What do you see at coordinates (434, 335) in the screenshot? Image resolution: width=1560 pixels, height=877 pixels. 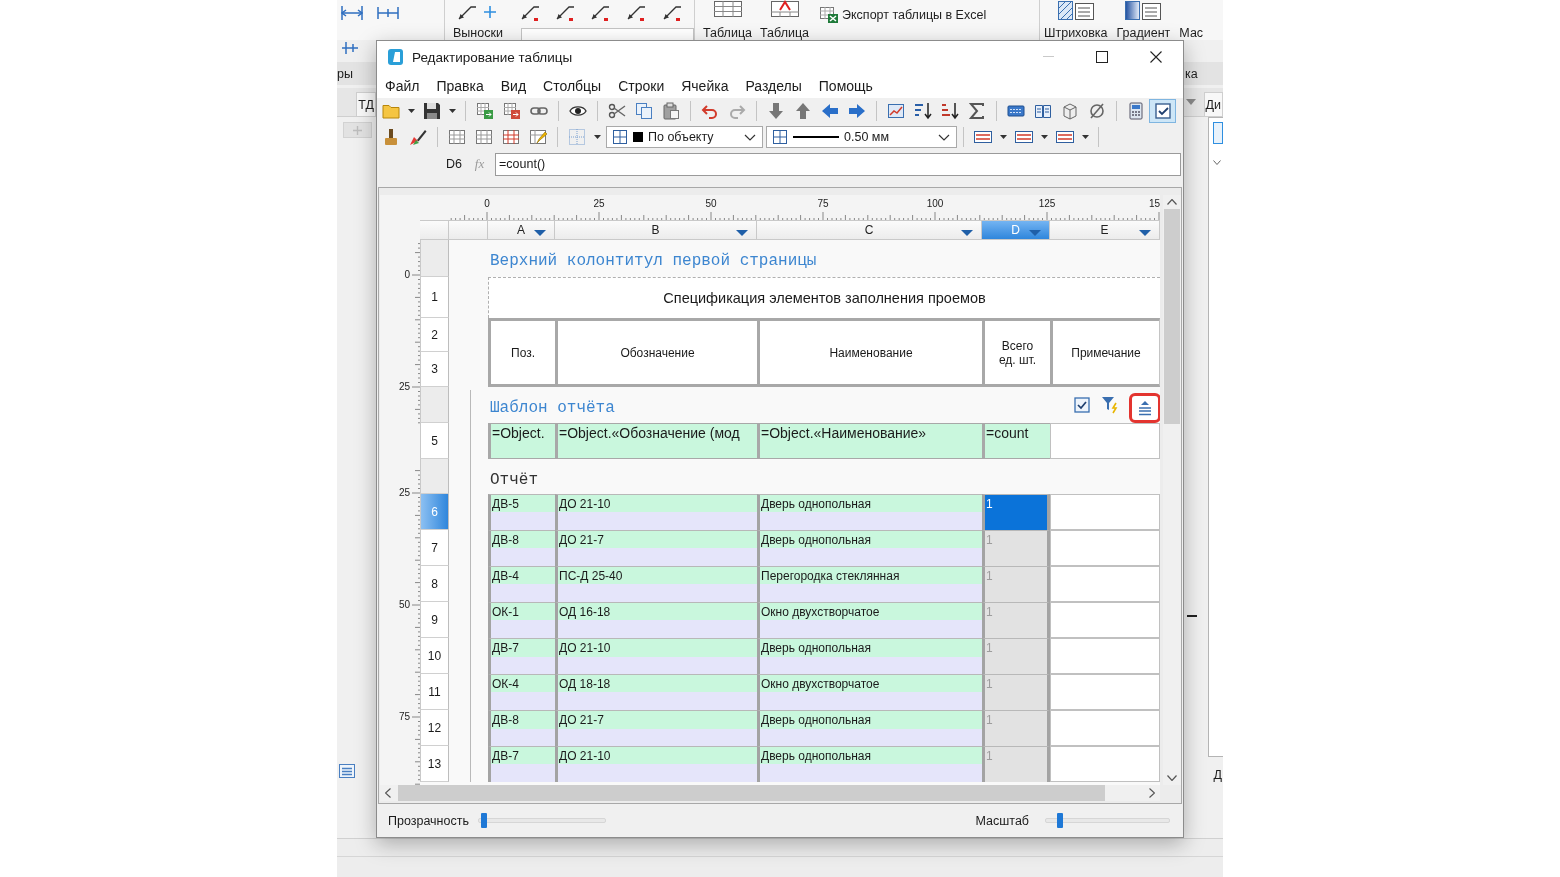 I see `row-header: 2` at bounding box center [434, 335].